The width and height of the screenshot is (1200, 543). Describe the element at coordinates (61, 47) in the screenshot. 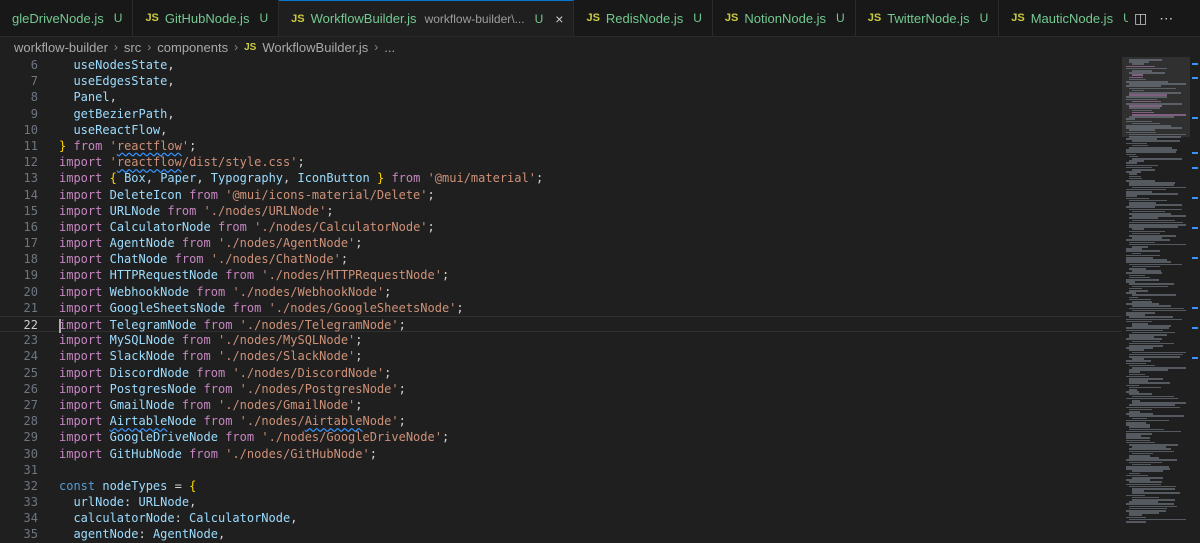

I see `breadcrumb-folder-workflow-builder: workflow-builder` at that location.